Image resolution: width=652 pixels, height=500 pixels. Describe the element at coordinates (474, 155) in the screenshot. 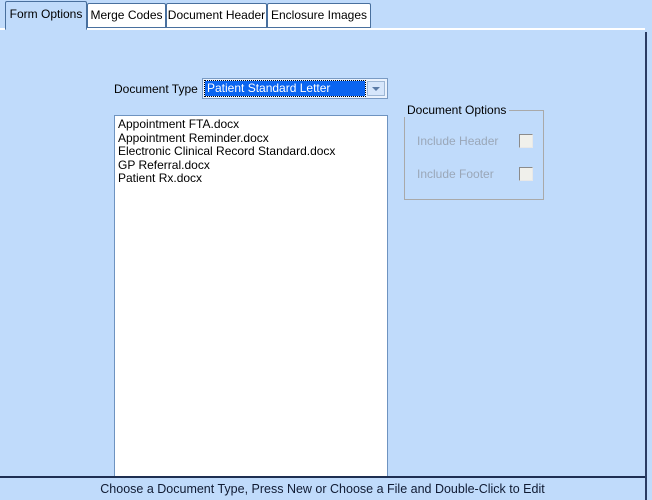

I see `document-options-groupbox: Include Header Include Footer` at that location.